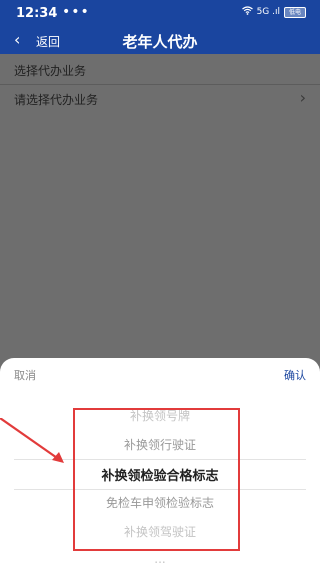  I want to click on status-right: 5G .ıl 低电, so click(273, 12).